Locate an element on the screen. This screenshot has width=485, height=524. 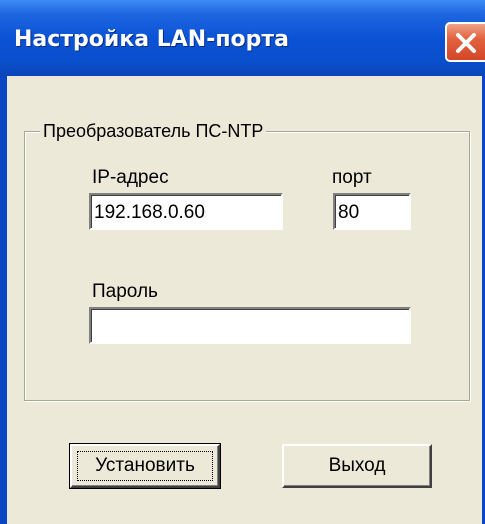
close-button is located at coordinates (465, 42).